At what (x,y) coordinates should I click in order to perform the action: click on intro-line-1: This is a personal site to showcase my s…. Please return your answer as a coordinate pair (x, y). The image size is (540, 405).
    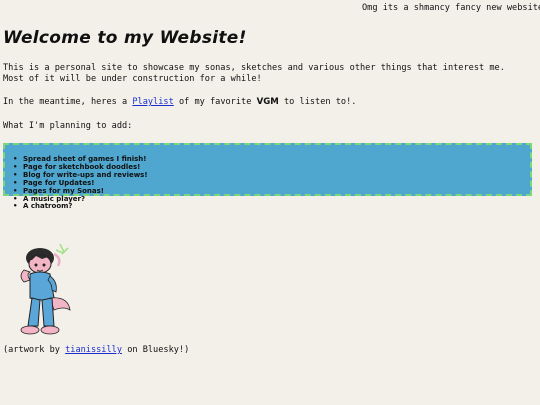
    Looking at the image, I should click on (254, 68).